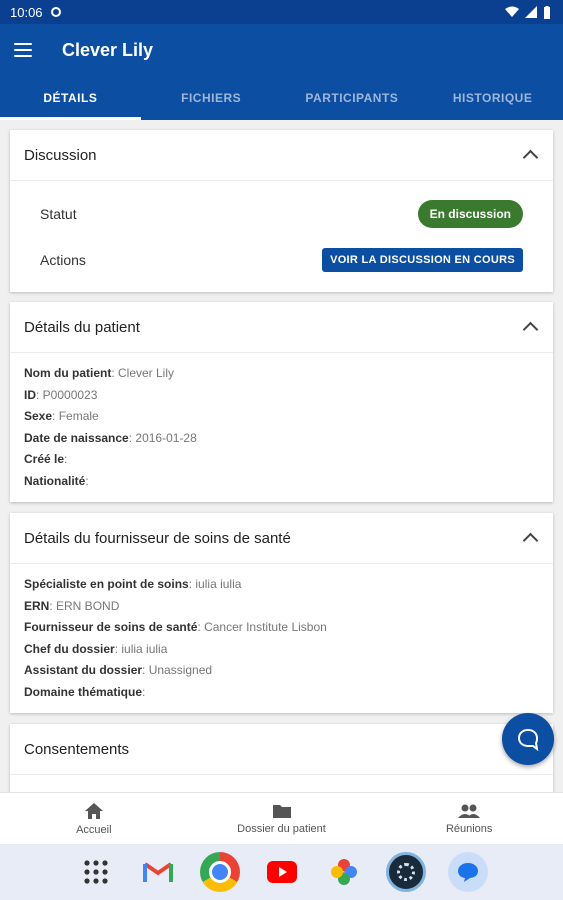  I want to click on nav-patient-file: Dossier du patient, so click(282, 819).